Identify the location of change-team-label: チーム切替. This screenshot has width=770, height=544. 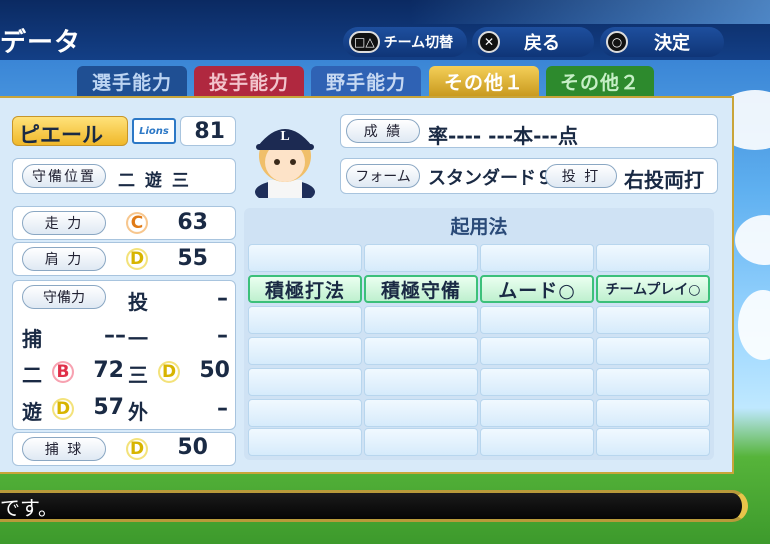
(418, 43).